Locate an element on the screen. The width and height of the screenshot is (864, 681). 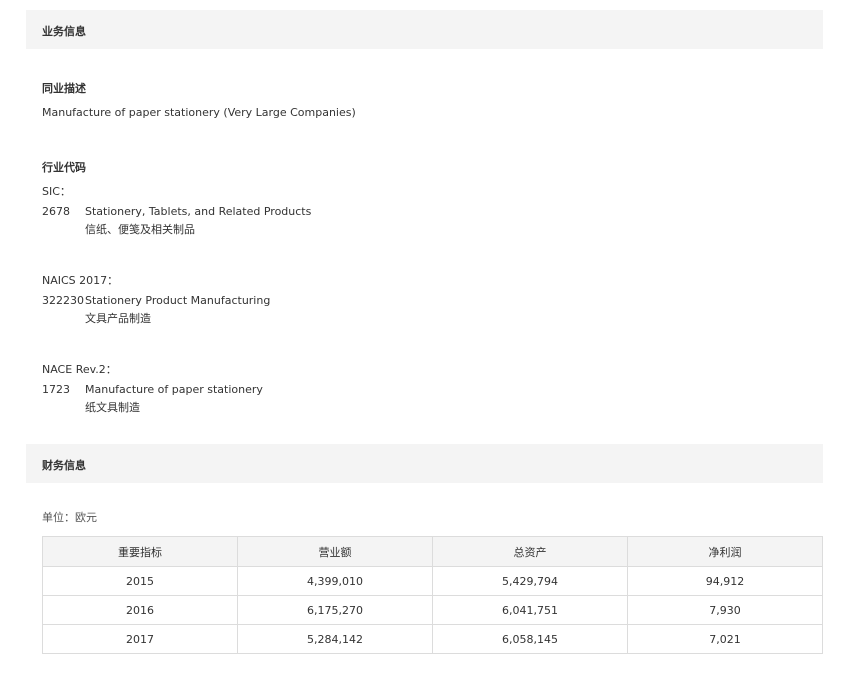
column-header: 重要指标 is located at coordinates (140, 551).